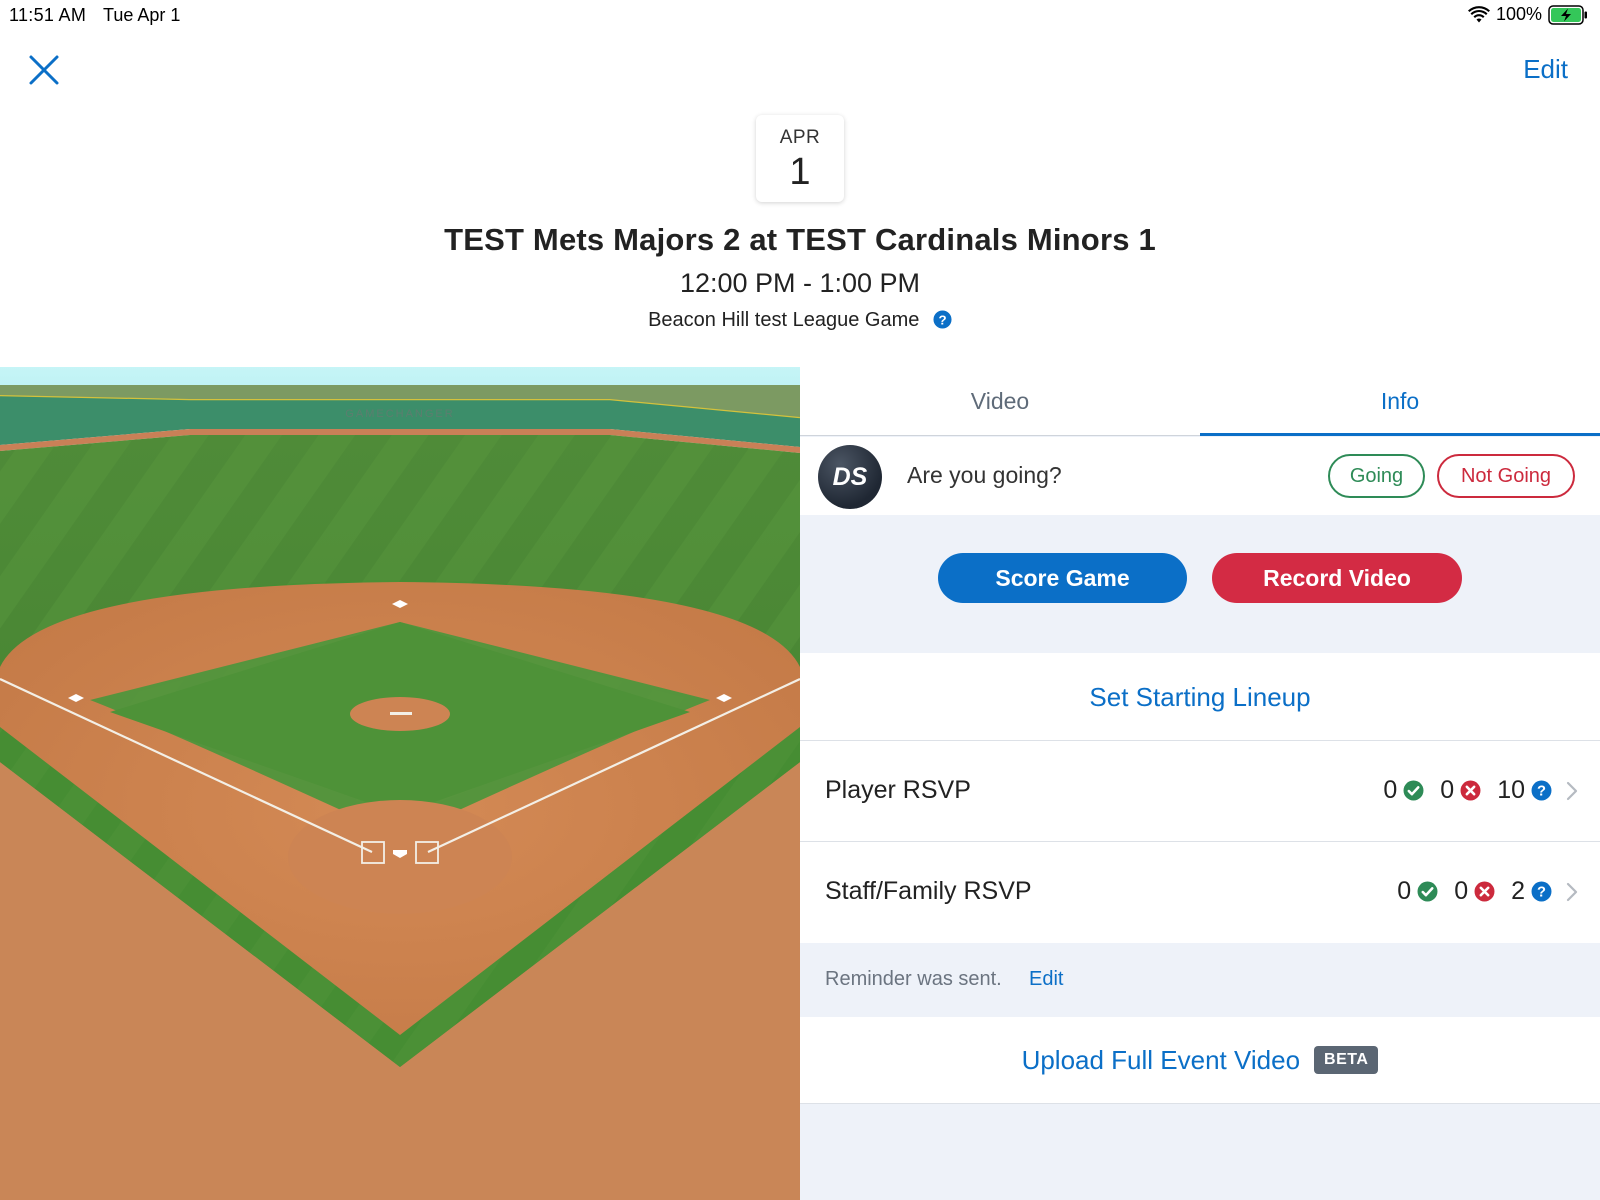  Describe the element at coordinates (1200, 697) in the screenshot. I see `set-starting-lineup-button: Set Starting Lineup` at that location.